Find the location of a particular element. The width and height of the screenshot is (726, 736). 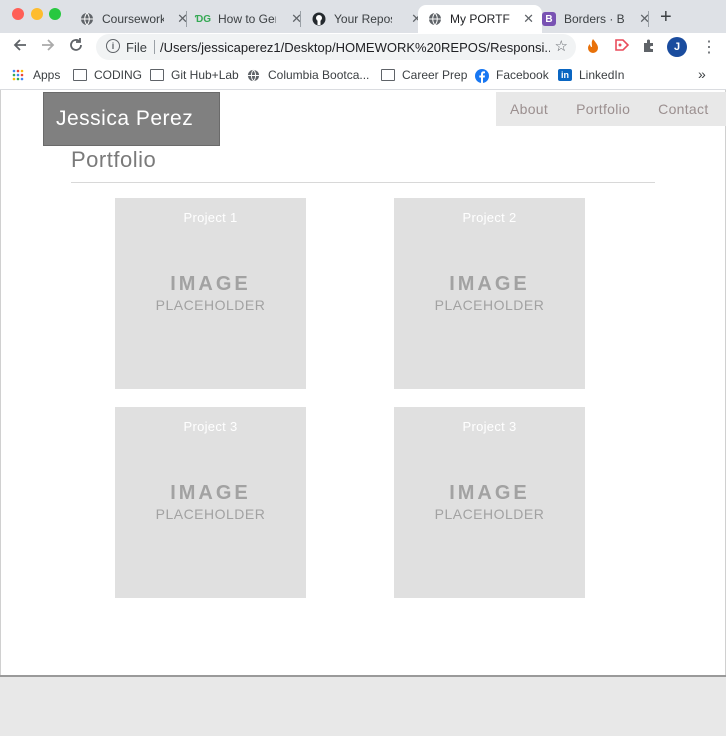

browser-tab: ƊG How to Gen ✕ is located at coordinates (248, 19).